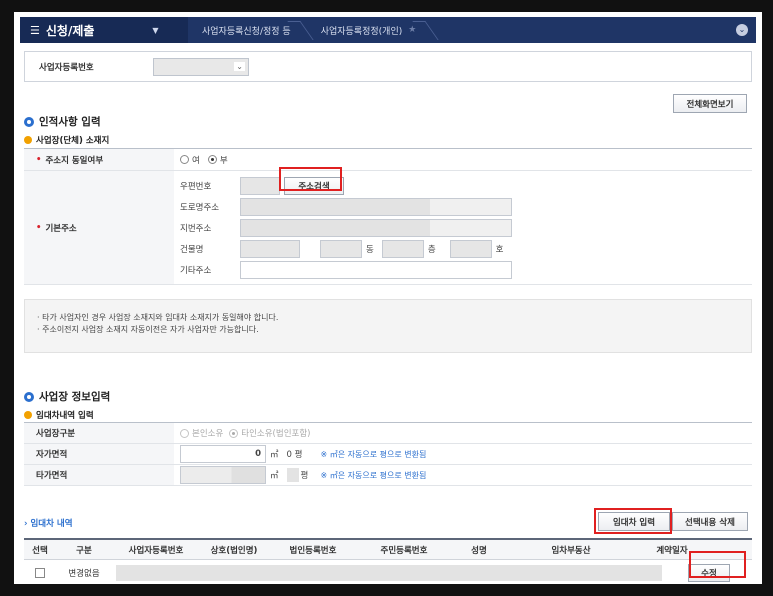 This screenshot has height=596, width=773. I want to click on registration-select: ⌄, so click(201, 66).